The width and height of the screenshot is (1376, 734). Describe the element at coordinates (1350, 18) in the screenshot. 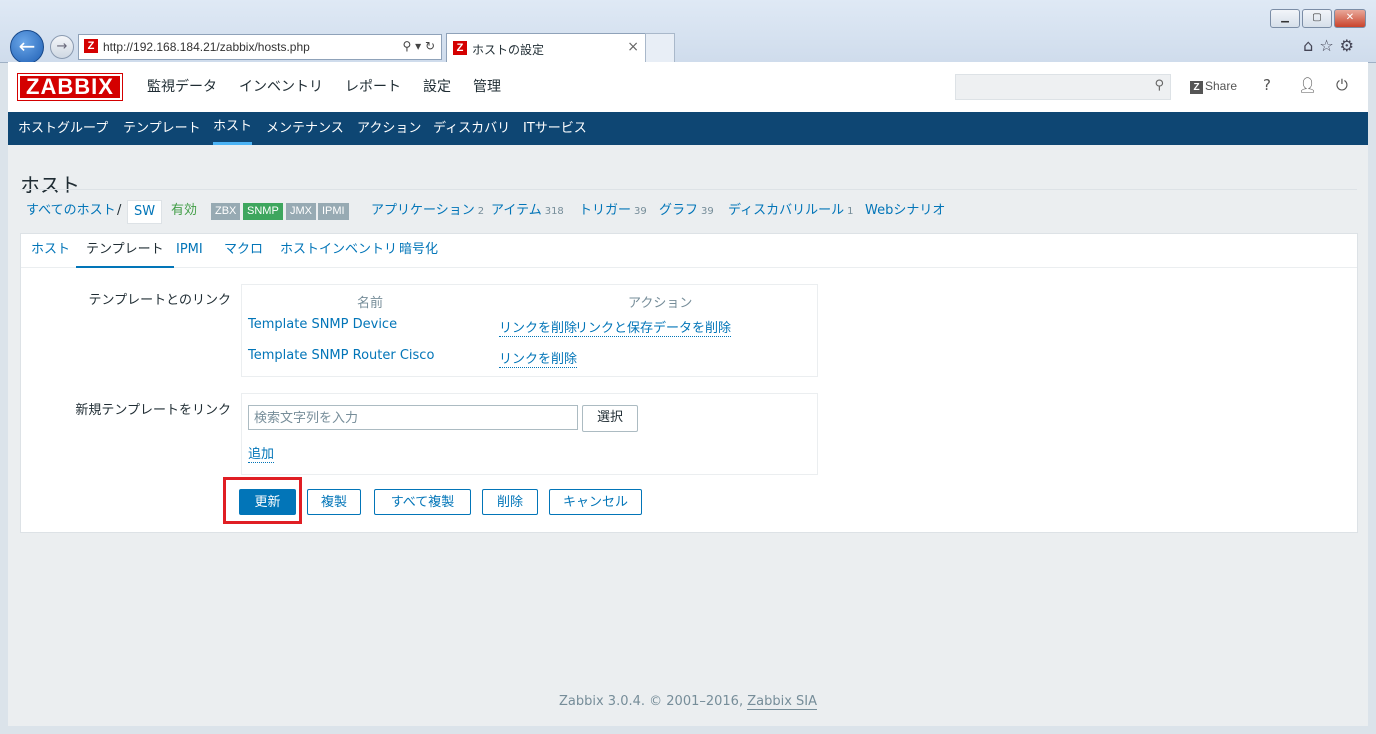

I see `close-window-icon: ✕` at that location.